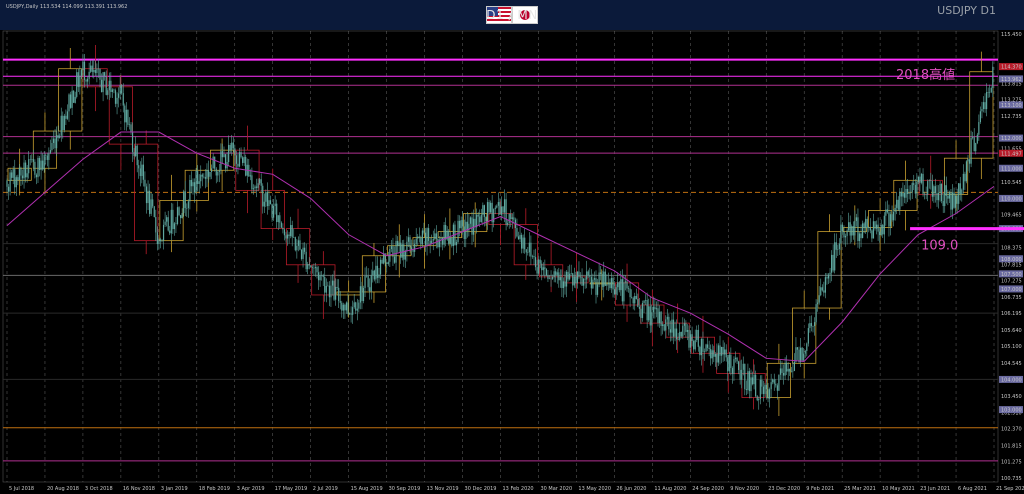 This screenshot has height=494, width=1024. Describe the element at coordinates (1011, 169) in the screenshot. I see `price-flag-label-5: 111.000` at that location.